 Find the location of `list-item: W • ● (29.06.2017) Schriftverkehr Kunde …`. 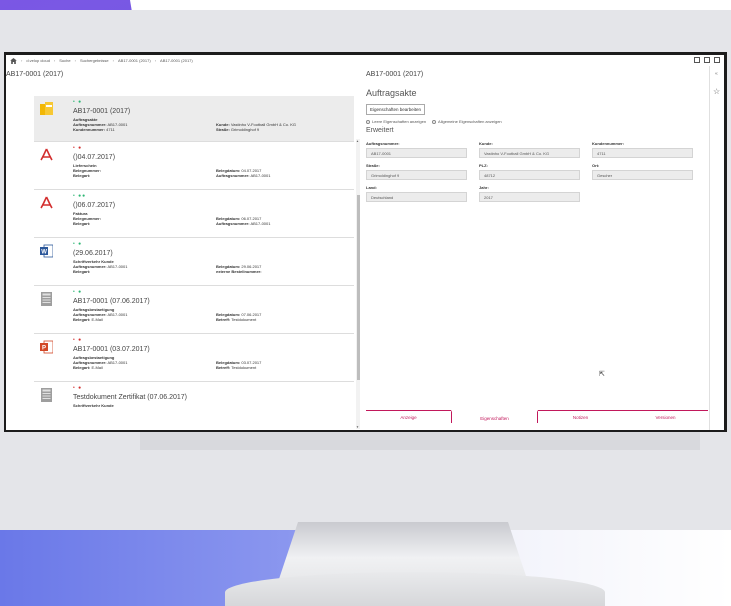

list-item: W • ● (29.06.2017) Schriftverkehr Kunde … is located at coordinates (194, 262).